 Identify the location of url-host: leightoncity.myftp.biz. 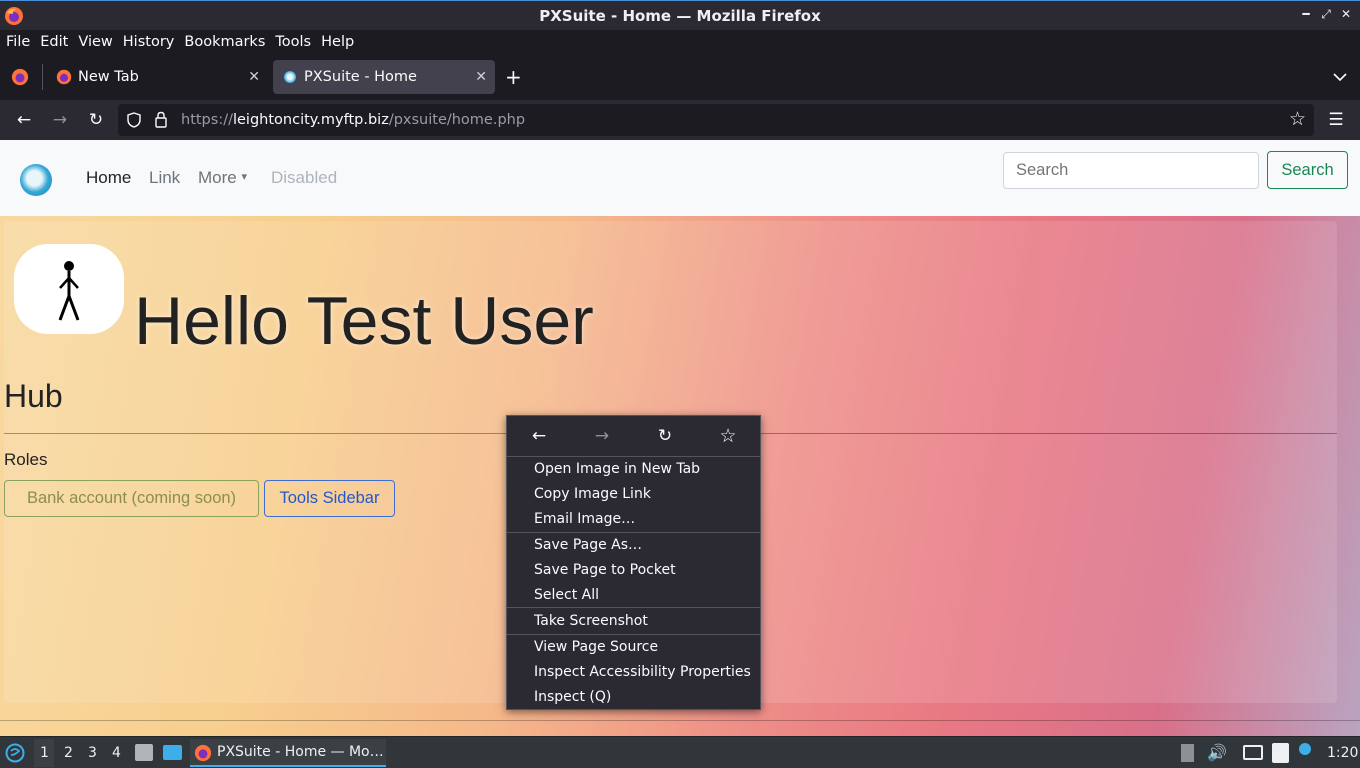
(310, 120).